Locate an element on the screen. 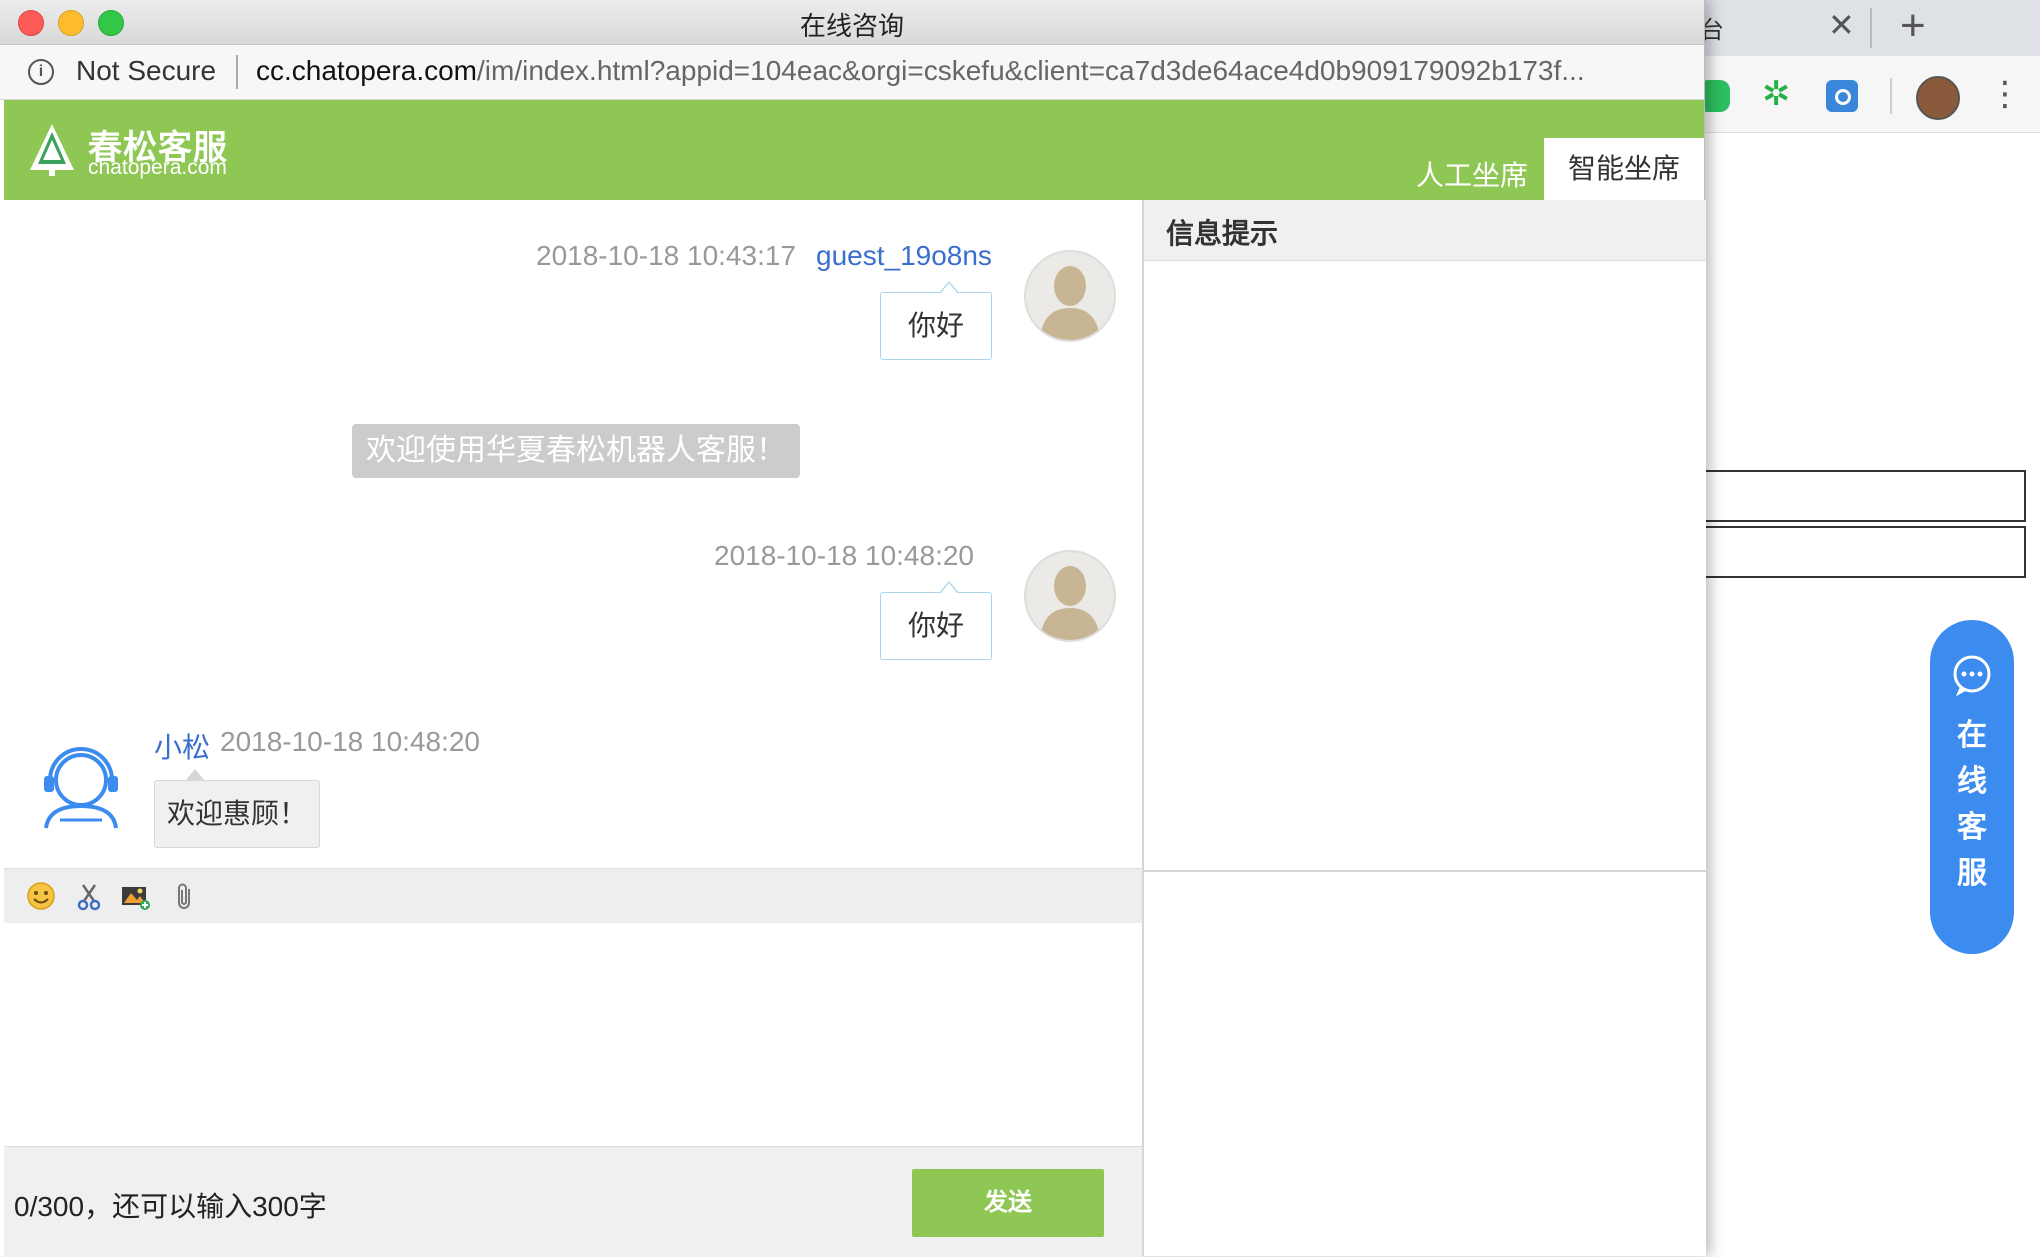 This screenshot has width=2040, height=1257. message-sender-name: guest_19o8ns is located at coordinates (904, 255).